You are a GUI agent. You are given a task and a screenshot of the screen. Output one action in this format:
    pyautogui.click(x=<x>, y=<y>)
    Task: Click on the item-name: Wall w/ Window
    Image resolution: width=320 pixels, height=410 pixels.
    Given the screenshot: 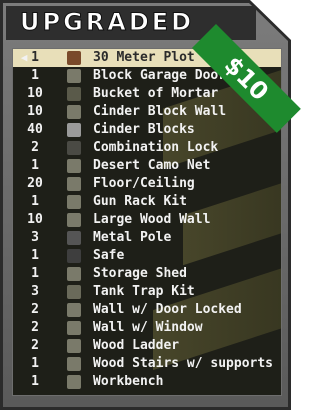 What is the action you would take?
    pyautogui.click(x=148, y=327)
    